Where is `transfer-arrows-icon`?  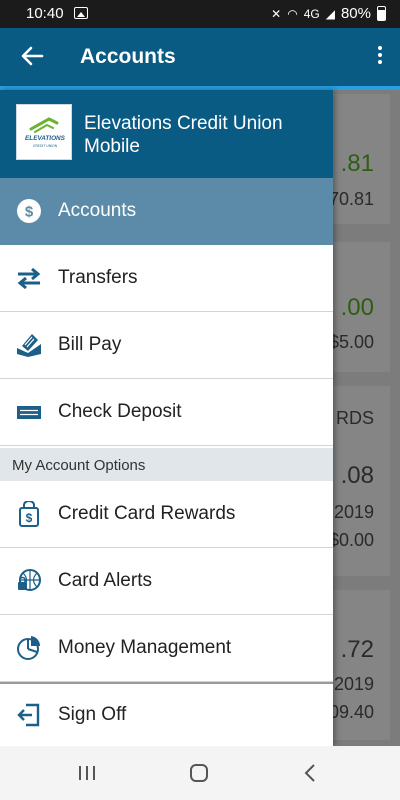 transfer-arrows-icon is located at coordinates (29, 278).